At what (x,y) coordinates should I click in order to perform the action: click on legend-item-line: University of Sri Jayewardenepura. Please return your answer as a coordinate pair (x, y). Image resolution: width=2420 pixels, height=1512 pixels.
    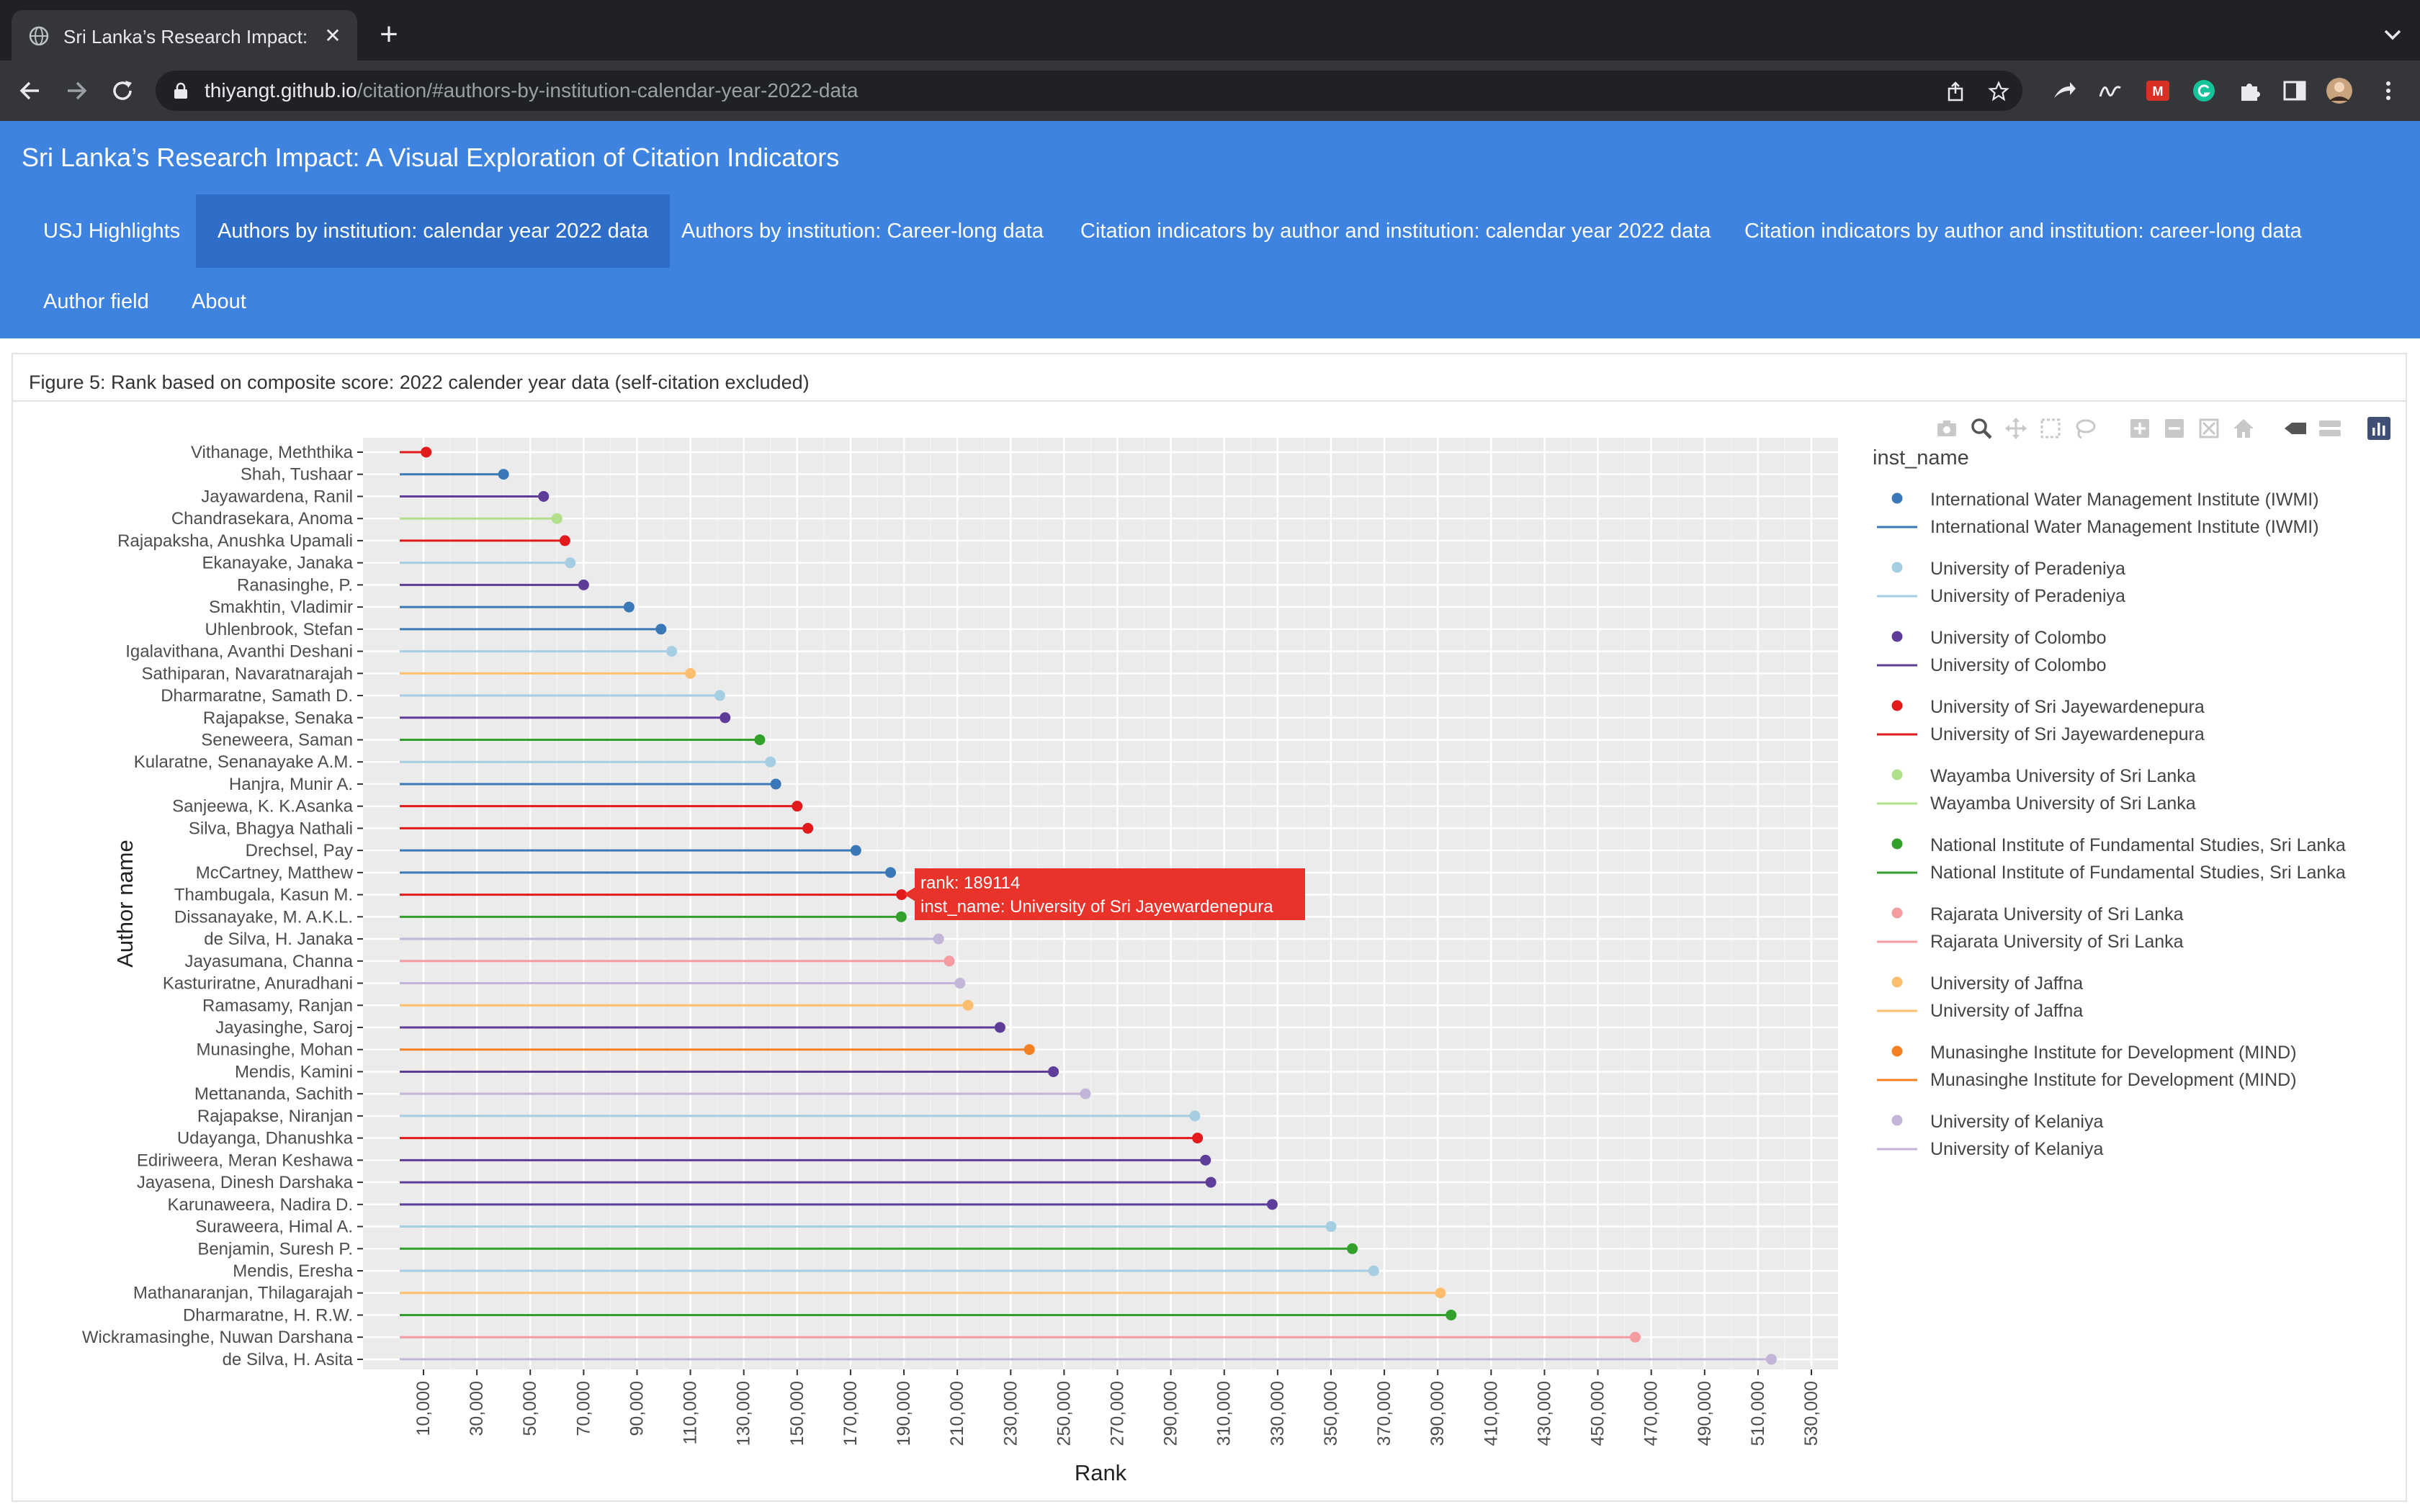
    Looking at the image, I should click on (2139, 734).